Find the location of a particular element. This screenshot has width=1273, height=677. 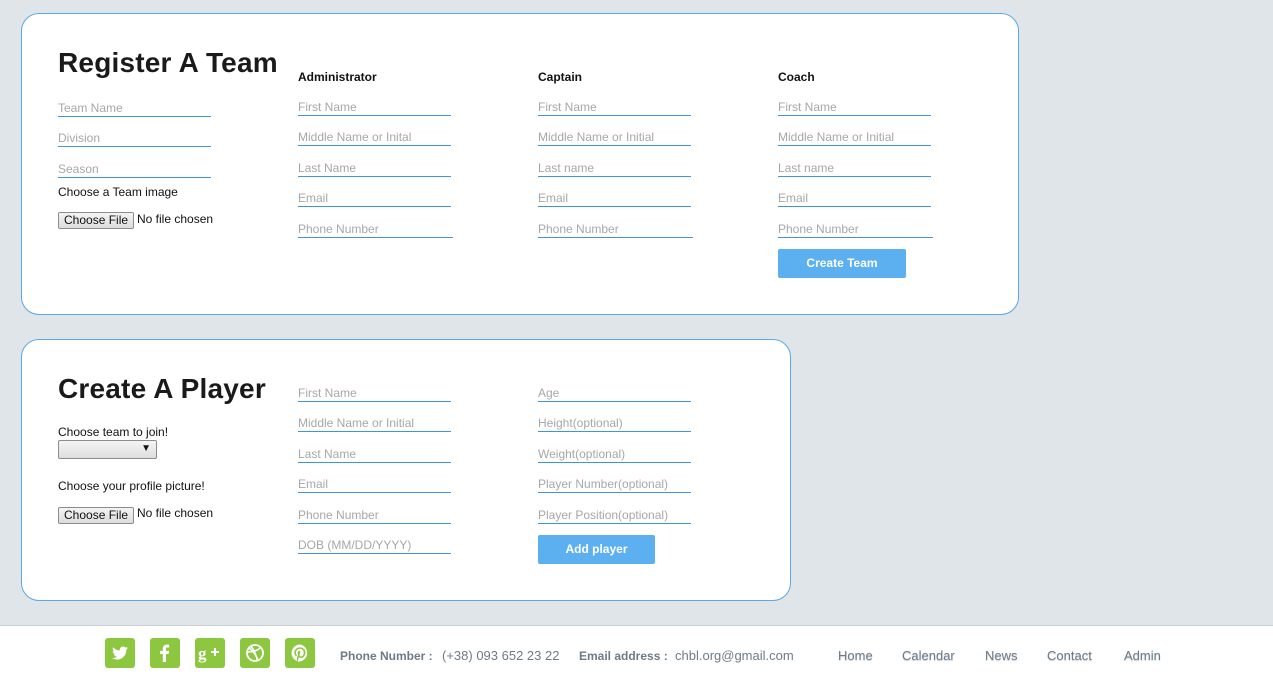

player-position-input is located at coordinates (614, 515).